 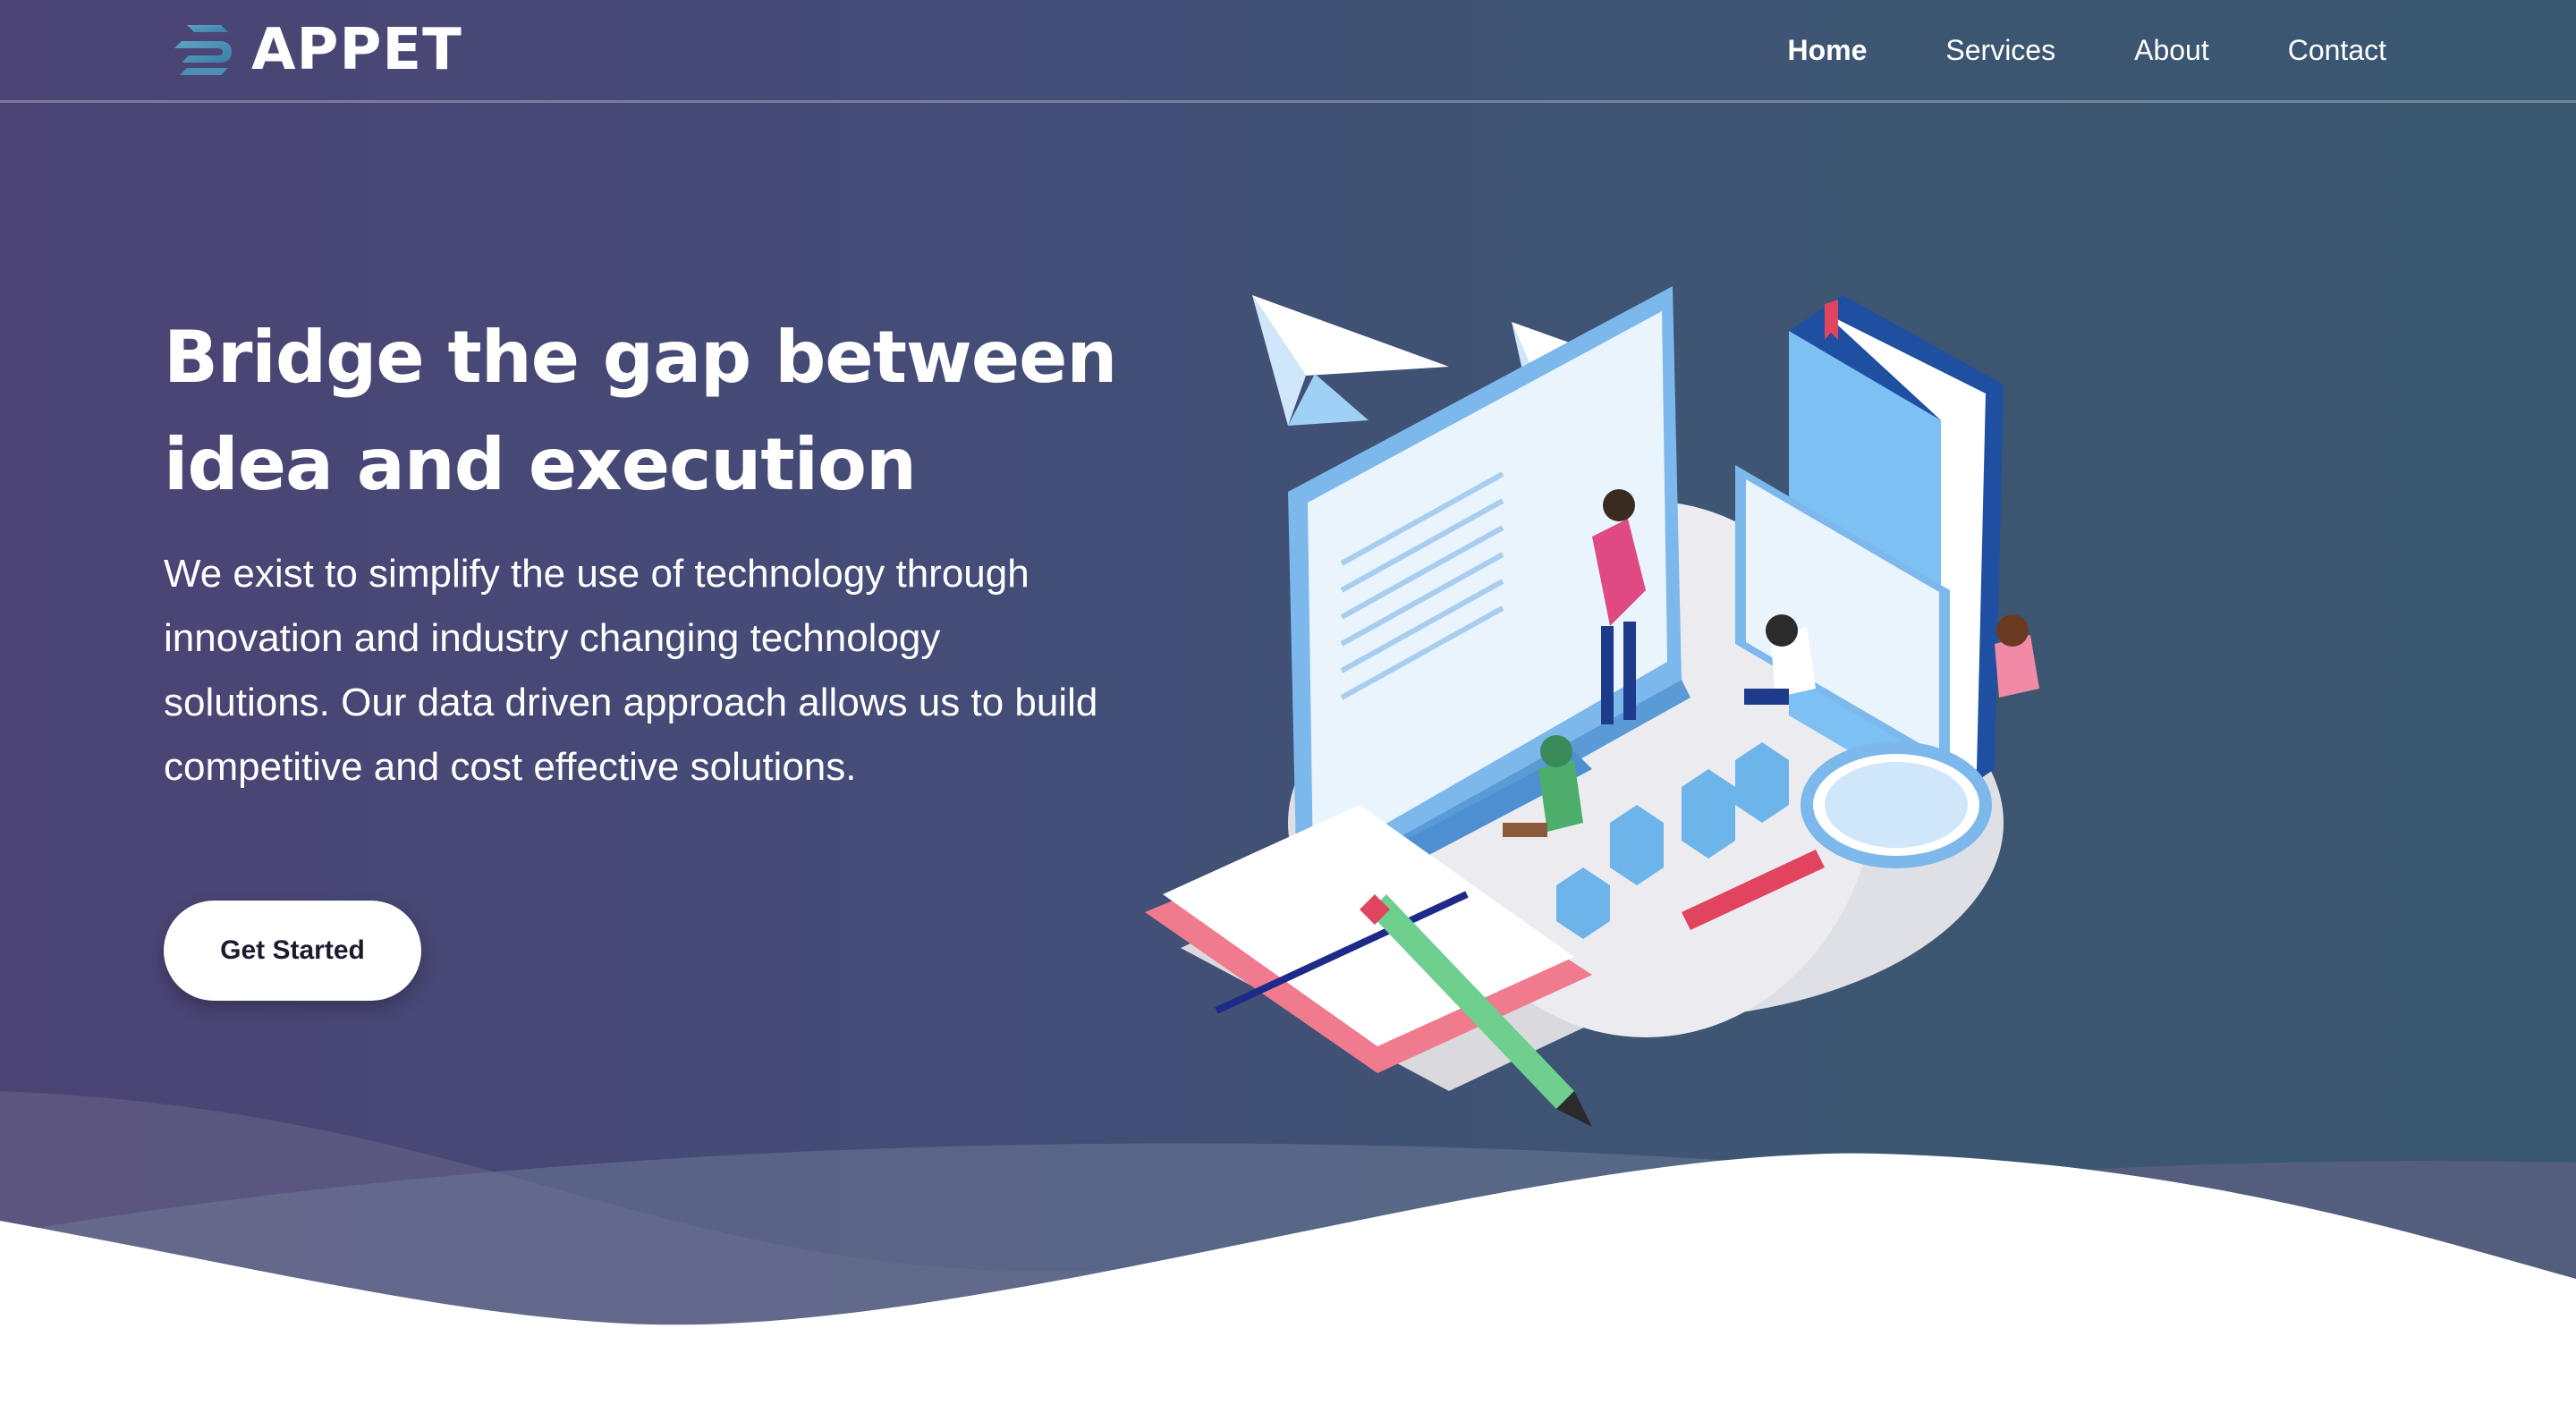 What do you see at coordinates (2337, 50) in the screenshot?
I see `nav-link-contact: Contact` at bounding box center [2337, 50].